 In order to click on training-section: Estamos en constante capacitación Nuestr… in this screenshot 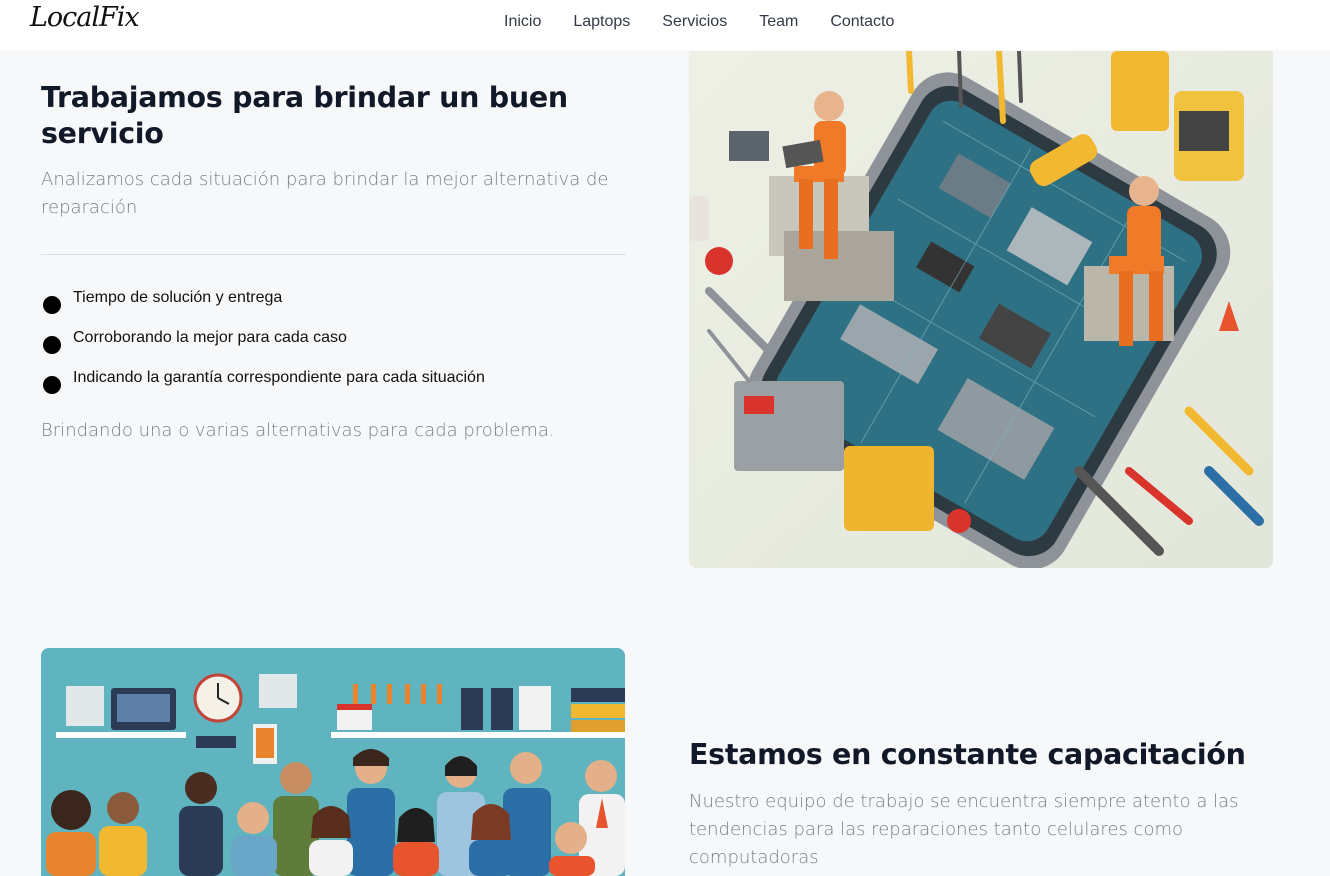, I will do `click(989, 804)`.